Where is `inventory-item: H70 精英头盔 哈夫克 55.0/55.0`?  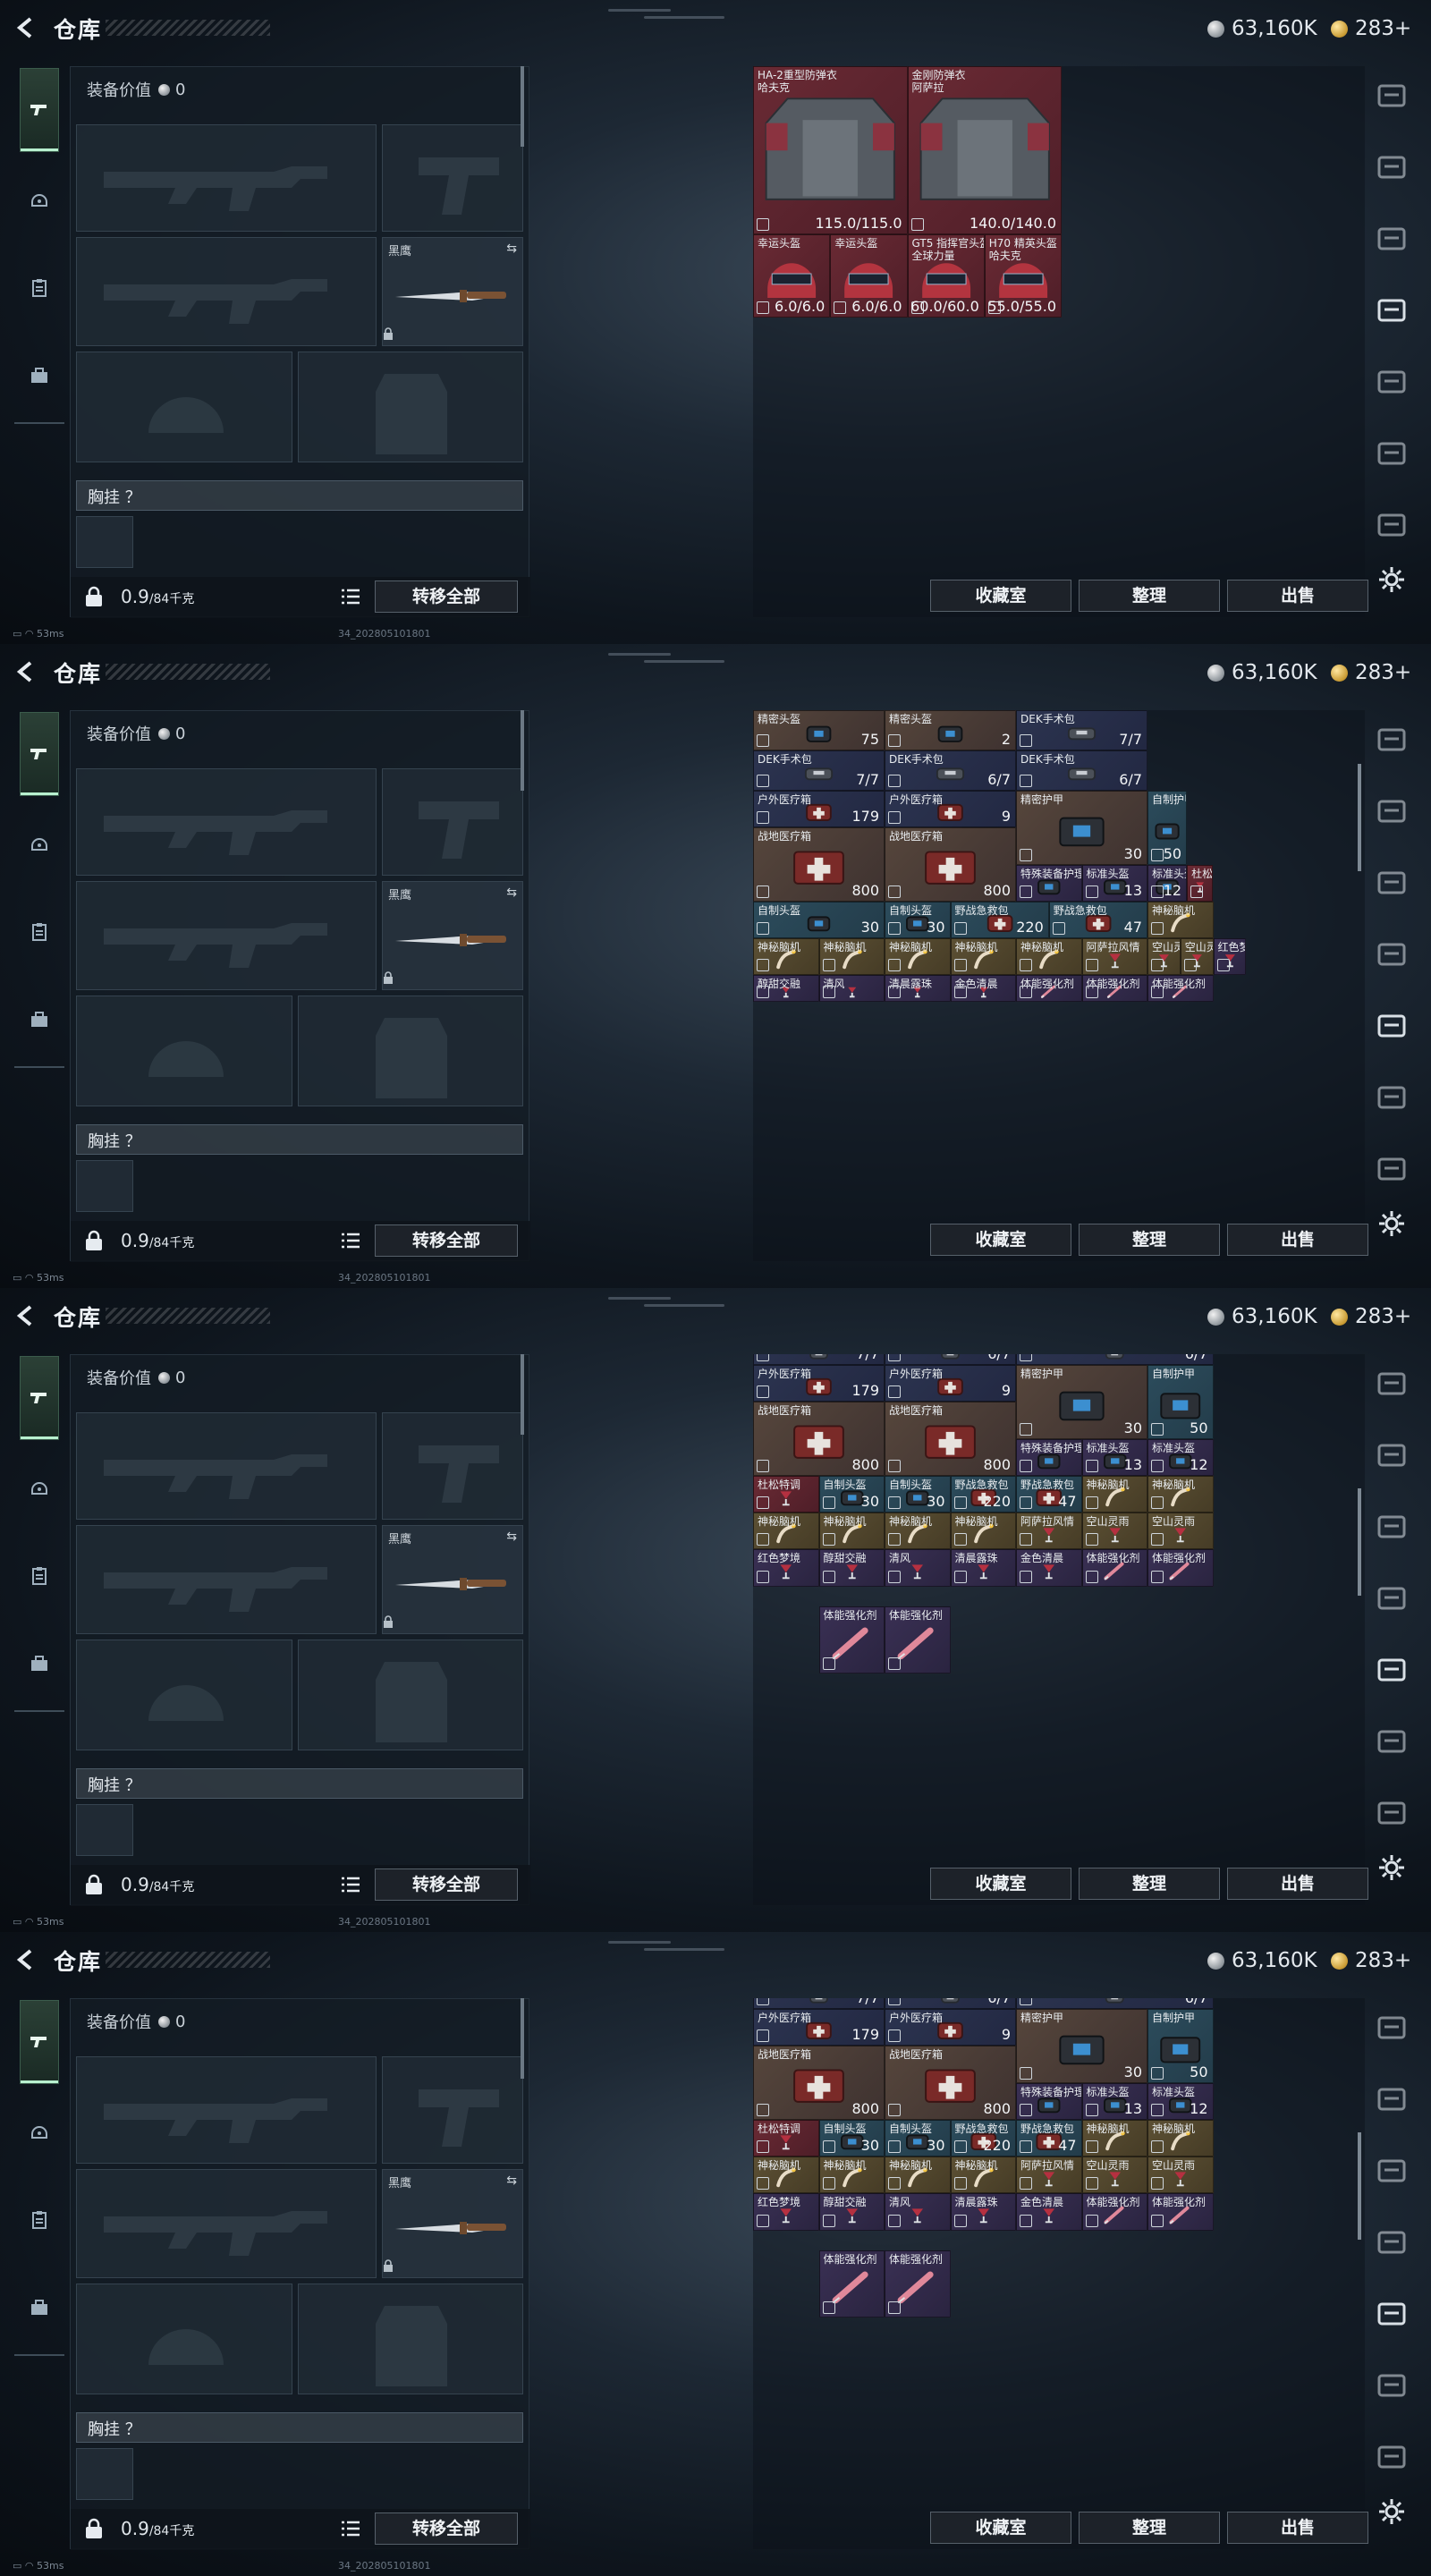 inventory-item: H70 精英头盔 哈夫克 55.0/55.0 is located at coordinates (1023, 275).